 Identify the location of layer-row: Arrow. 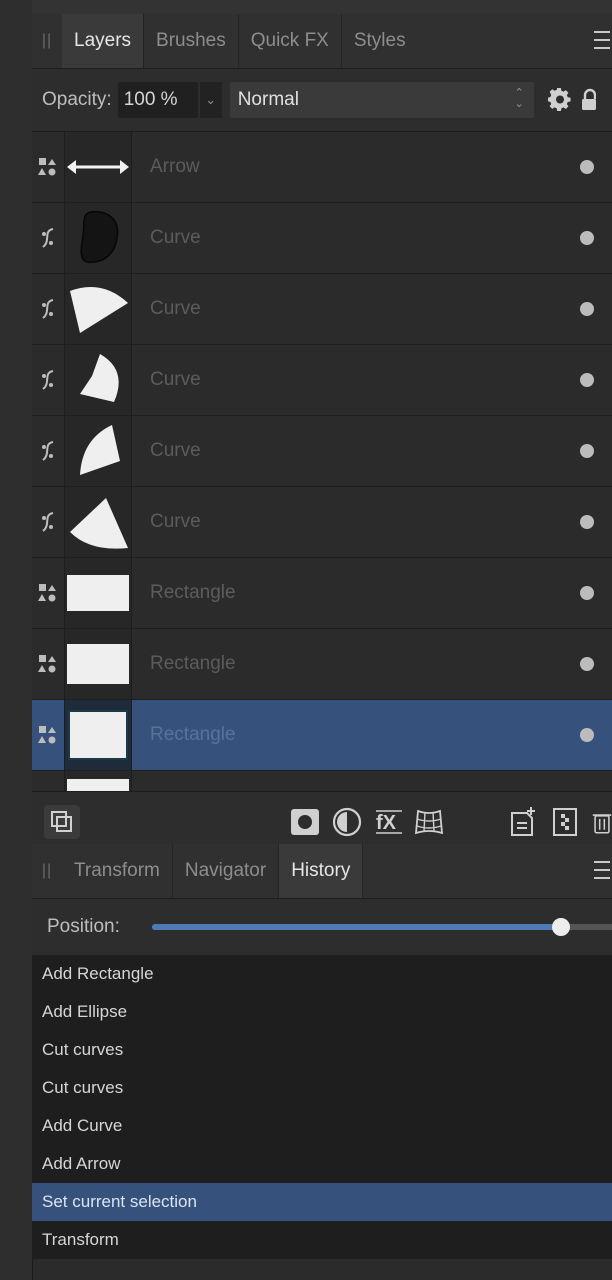
(322, 167).